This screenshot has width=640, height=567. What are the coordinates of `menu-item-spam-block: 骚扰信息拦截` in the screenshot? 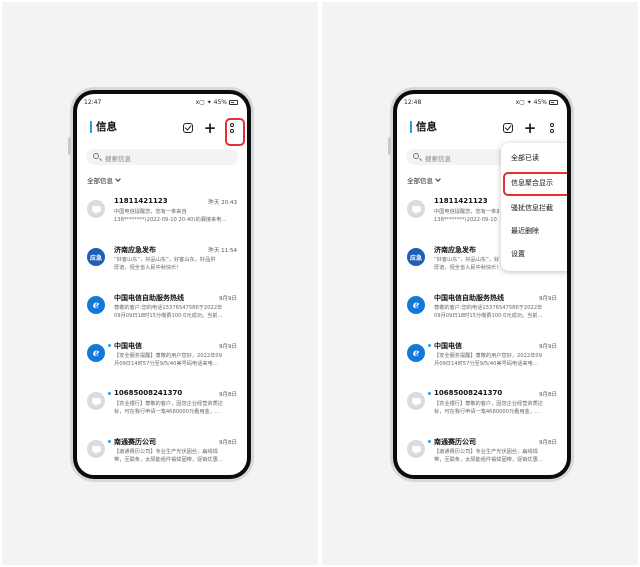 It's located at (532, 208).